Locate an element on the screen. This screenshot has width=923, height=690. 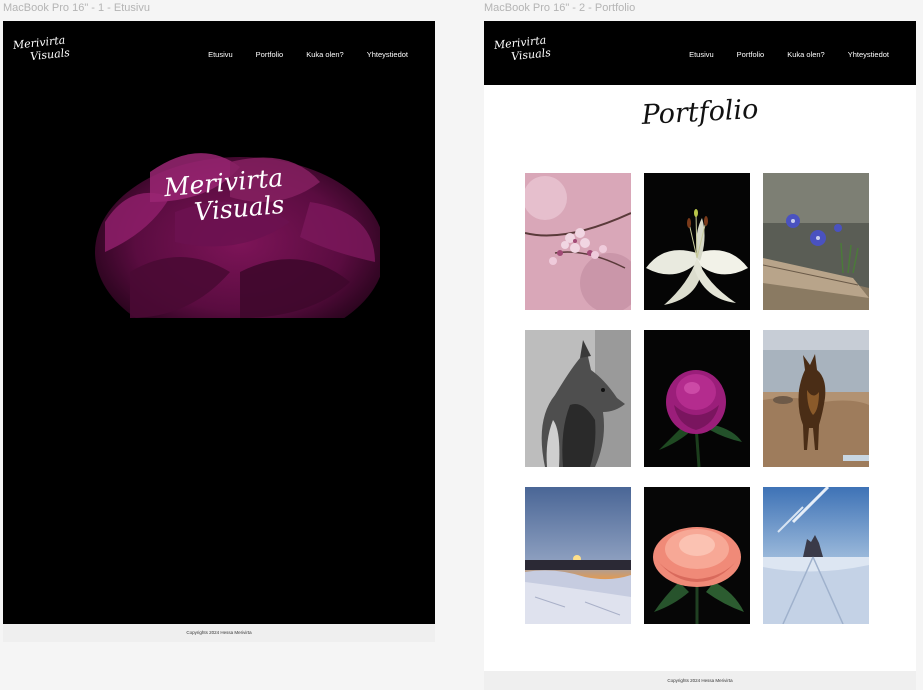
white-lily-photo is located at coordinates (697, 241).